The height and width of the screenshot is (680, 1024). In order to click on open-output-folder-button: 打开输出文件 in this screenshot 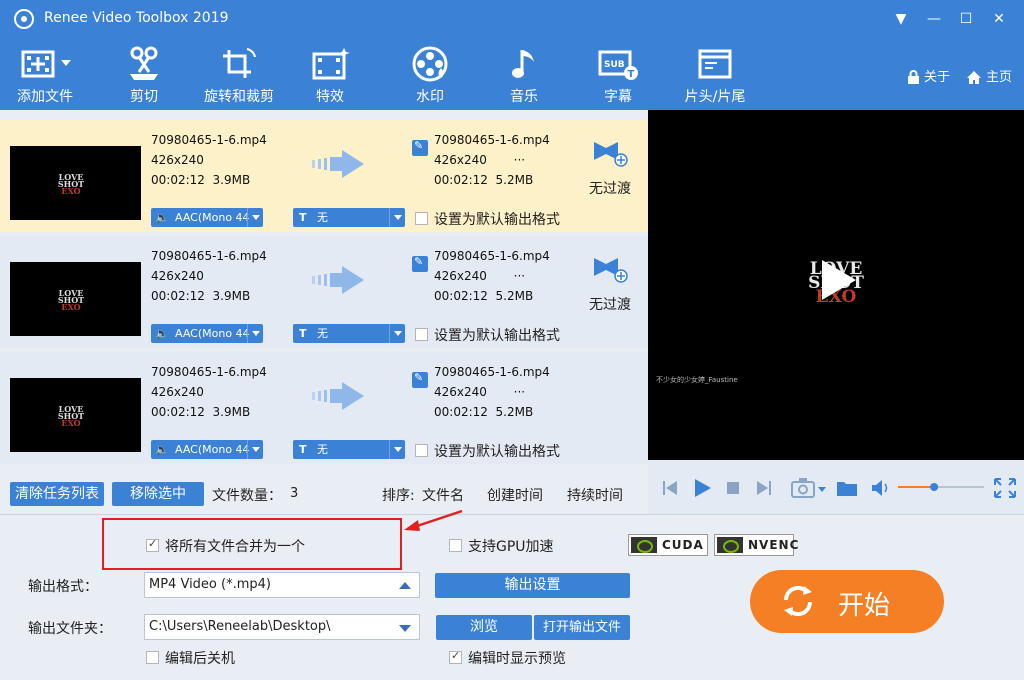, I will do `click(582, 627)`.